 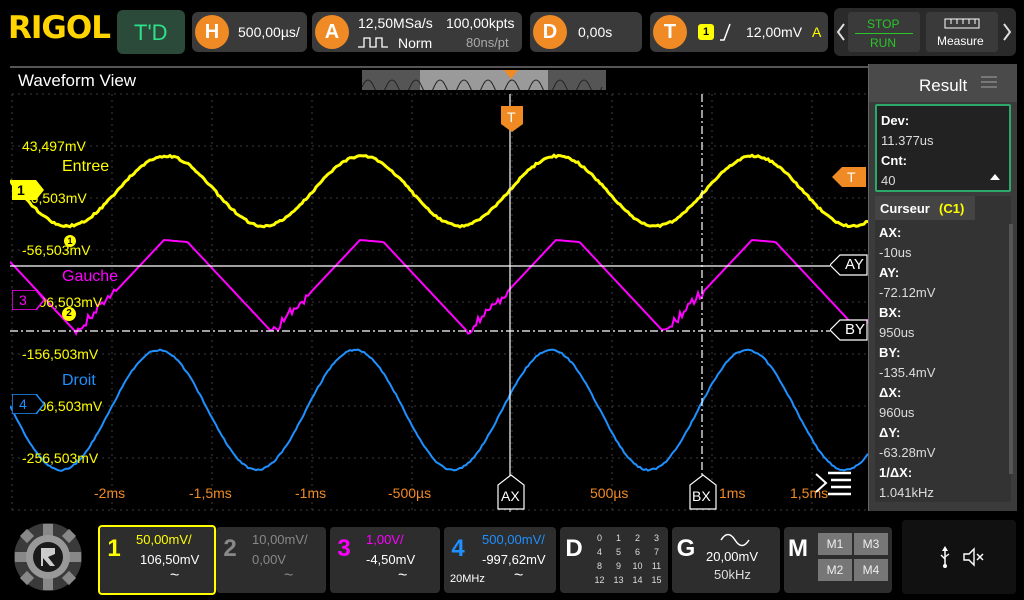 What do you see at coordinates (90, 277) in the screenshot?
I see `ch3-name-label: Gauche` at bounding box center [90, 277].